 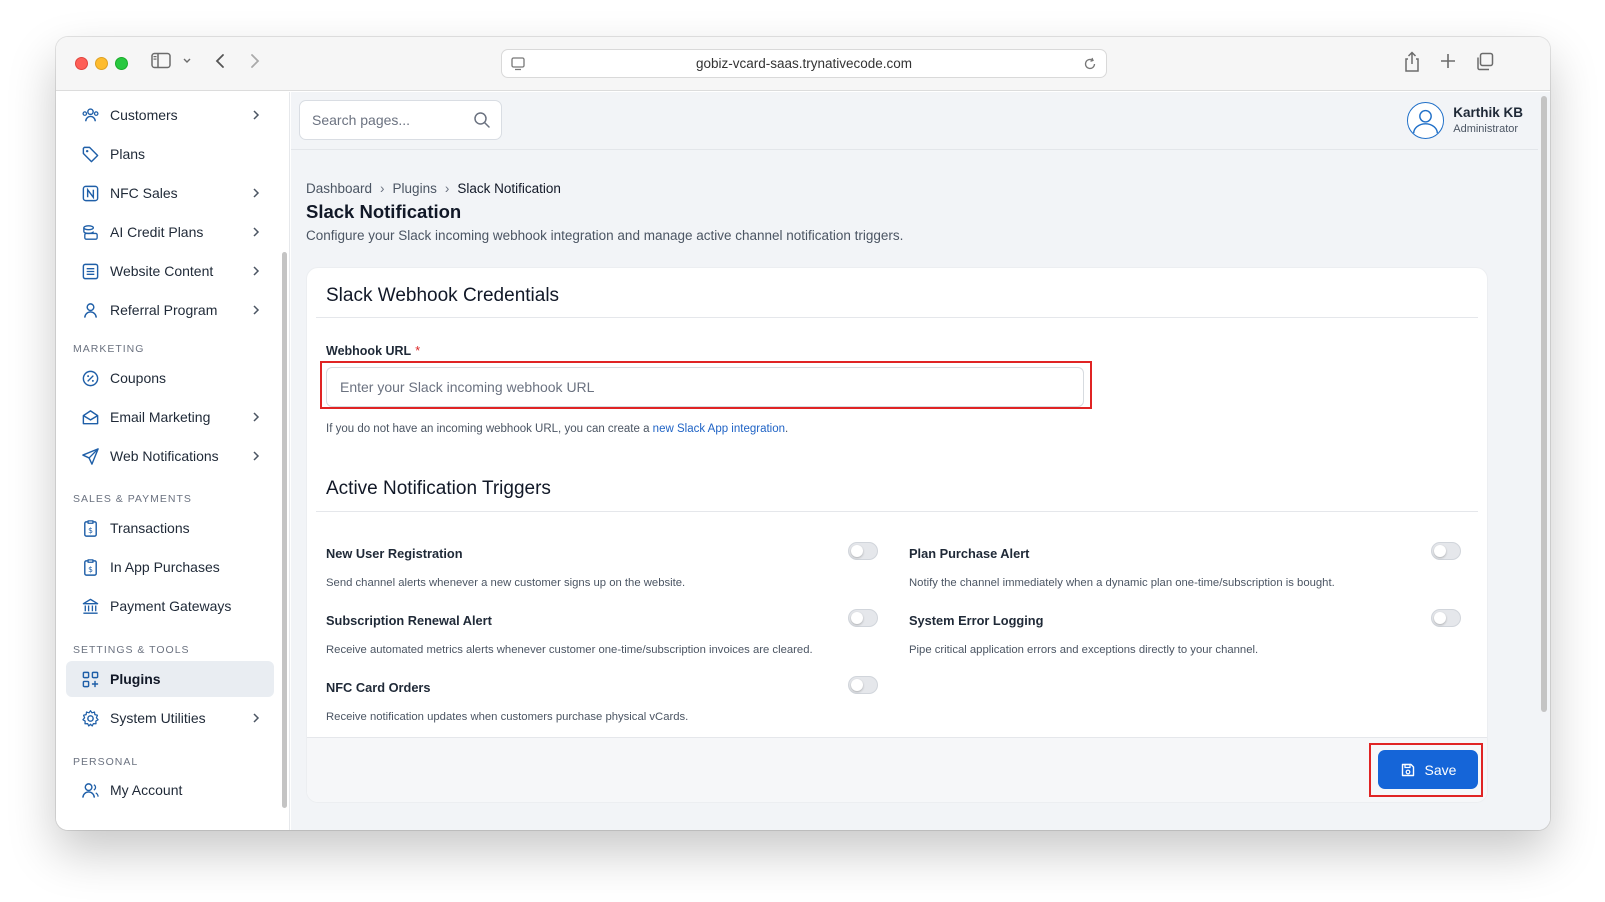 I want to click on triggers-title: Active Notification Triggers, so click(x=438, y=488).